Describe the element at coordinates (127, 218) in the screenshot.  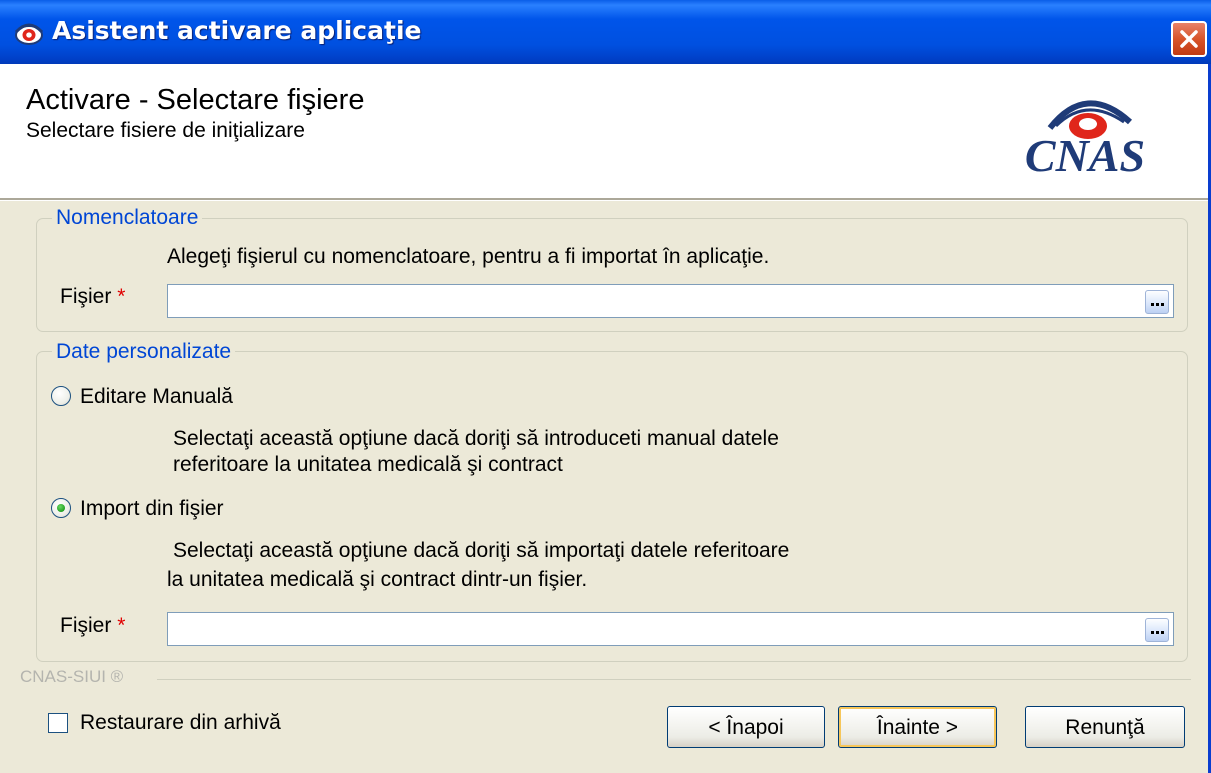
I see `nomenclatoare-legend: Nomenclatoare` at that location.